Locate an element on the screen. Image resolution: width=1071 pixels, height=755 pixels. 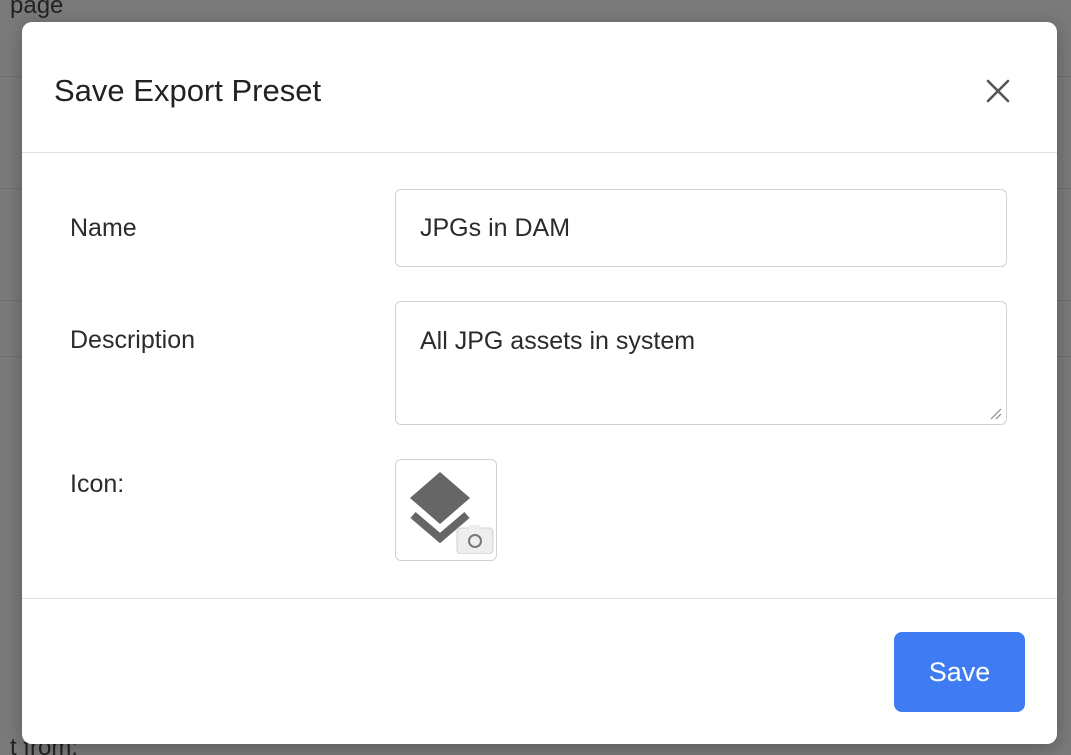
close-icon is located at coordinates (998, 91).